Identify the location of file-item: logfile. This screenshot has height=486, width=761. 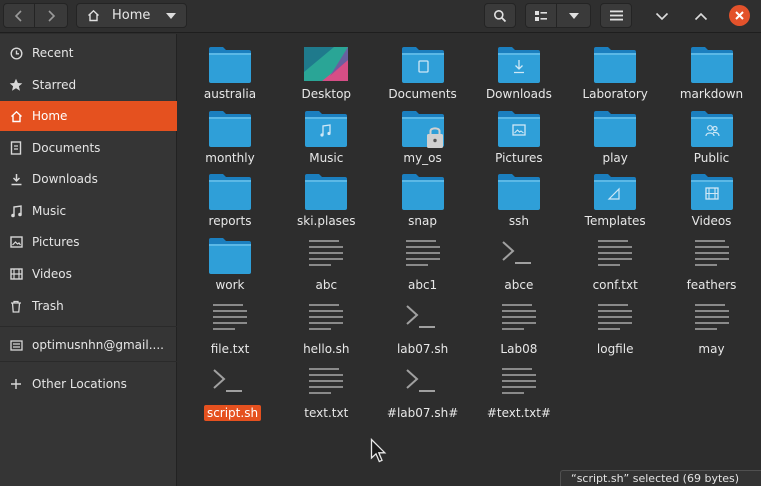
(615, 327).